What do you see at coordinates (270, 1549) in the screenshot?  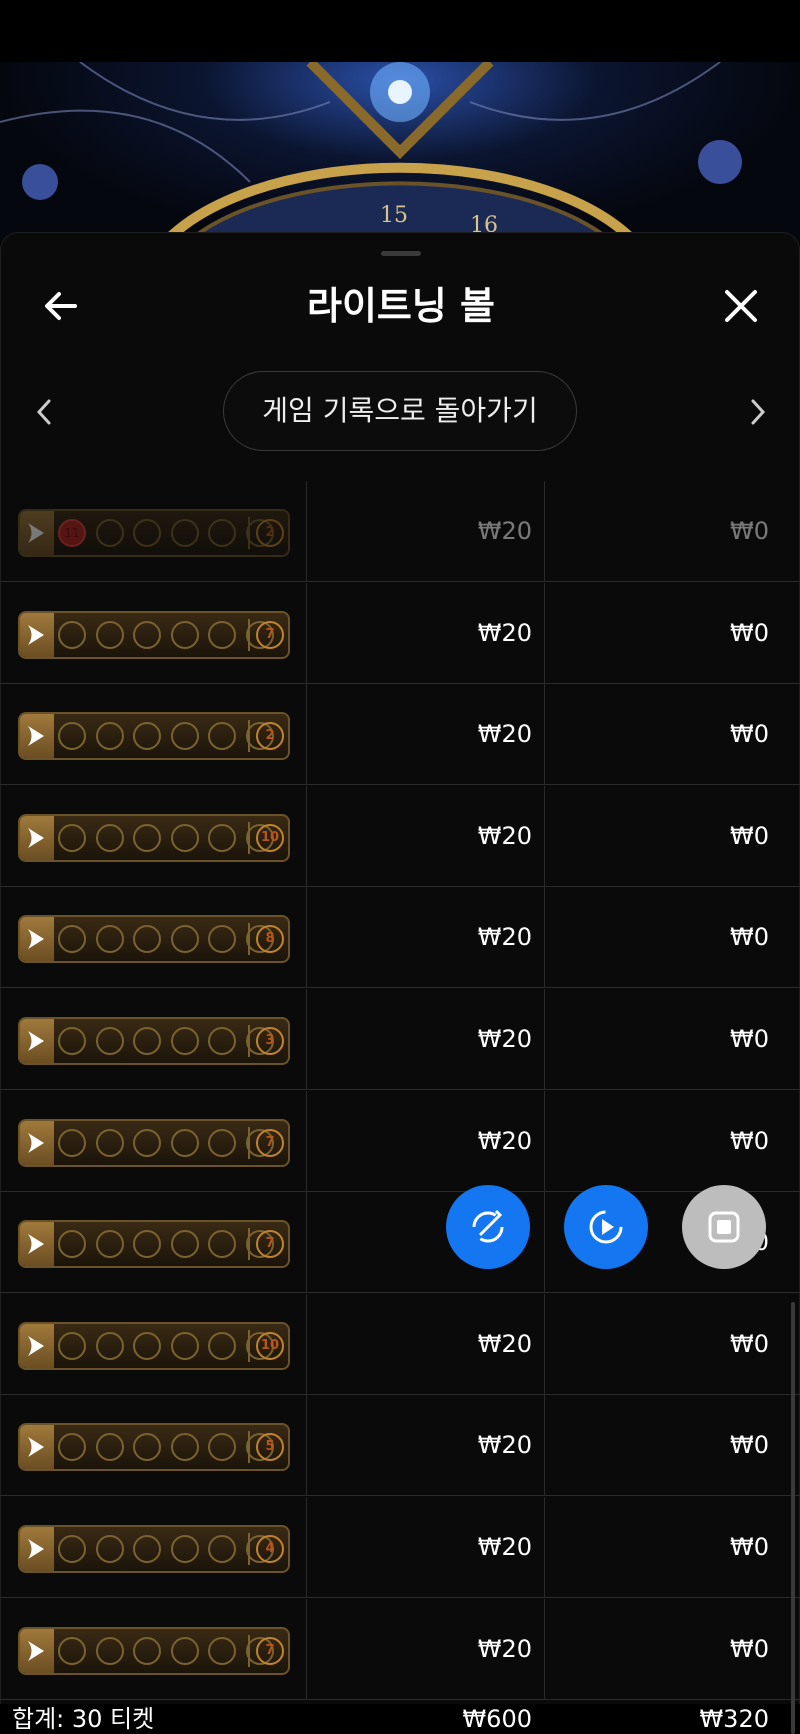 I see `bonus-ball: 4` at bounding box center [270, 1549].